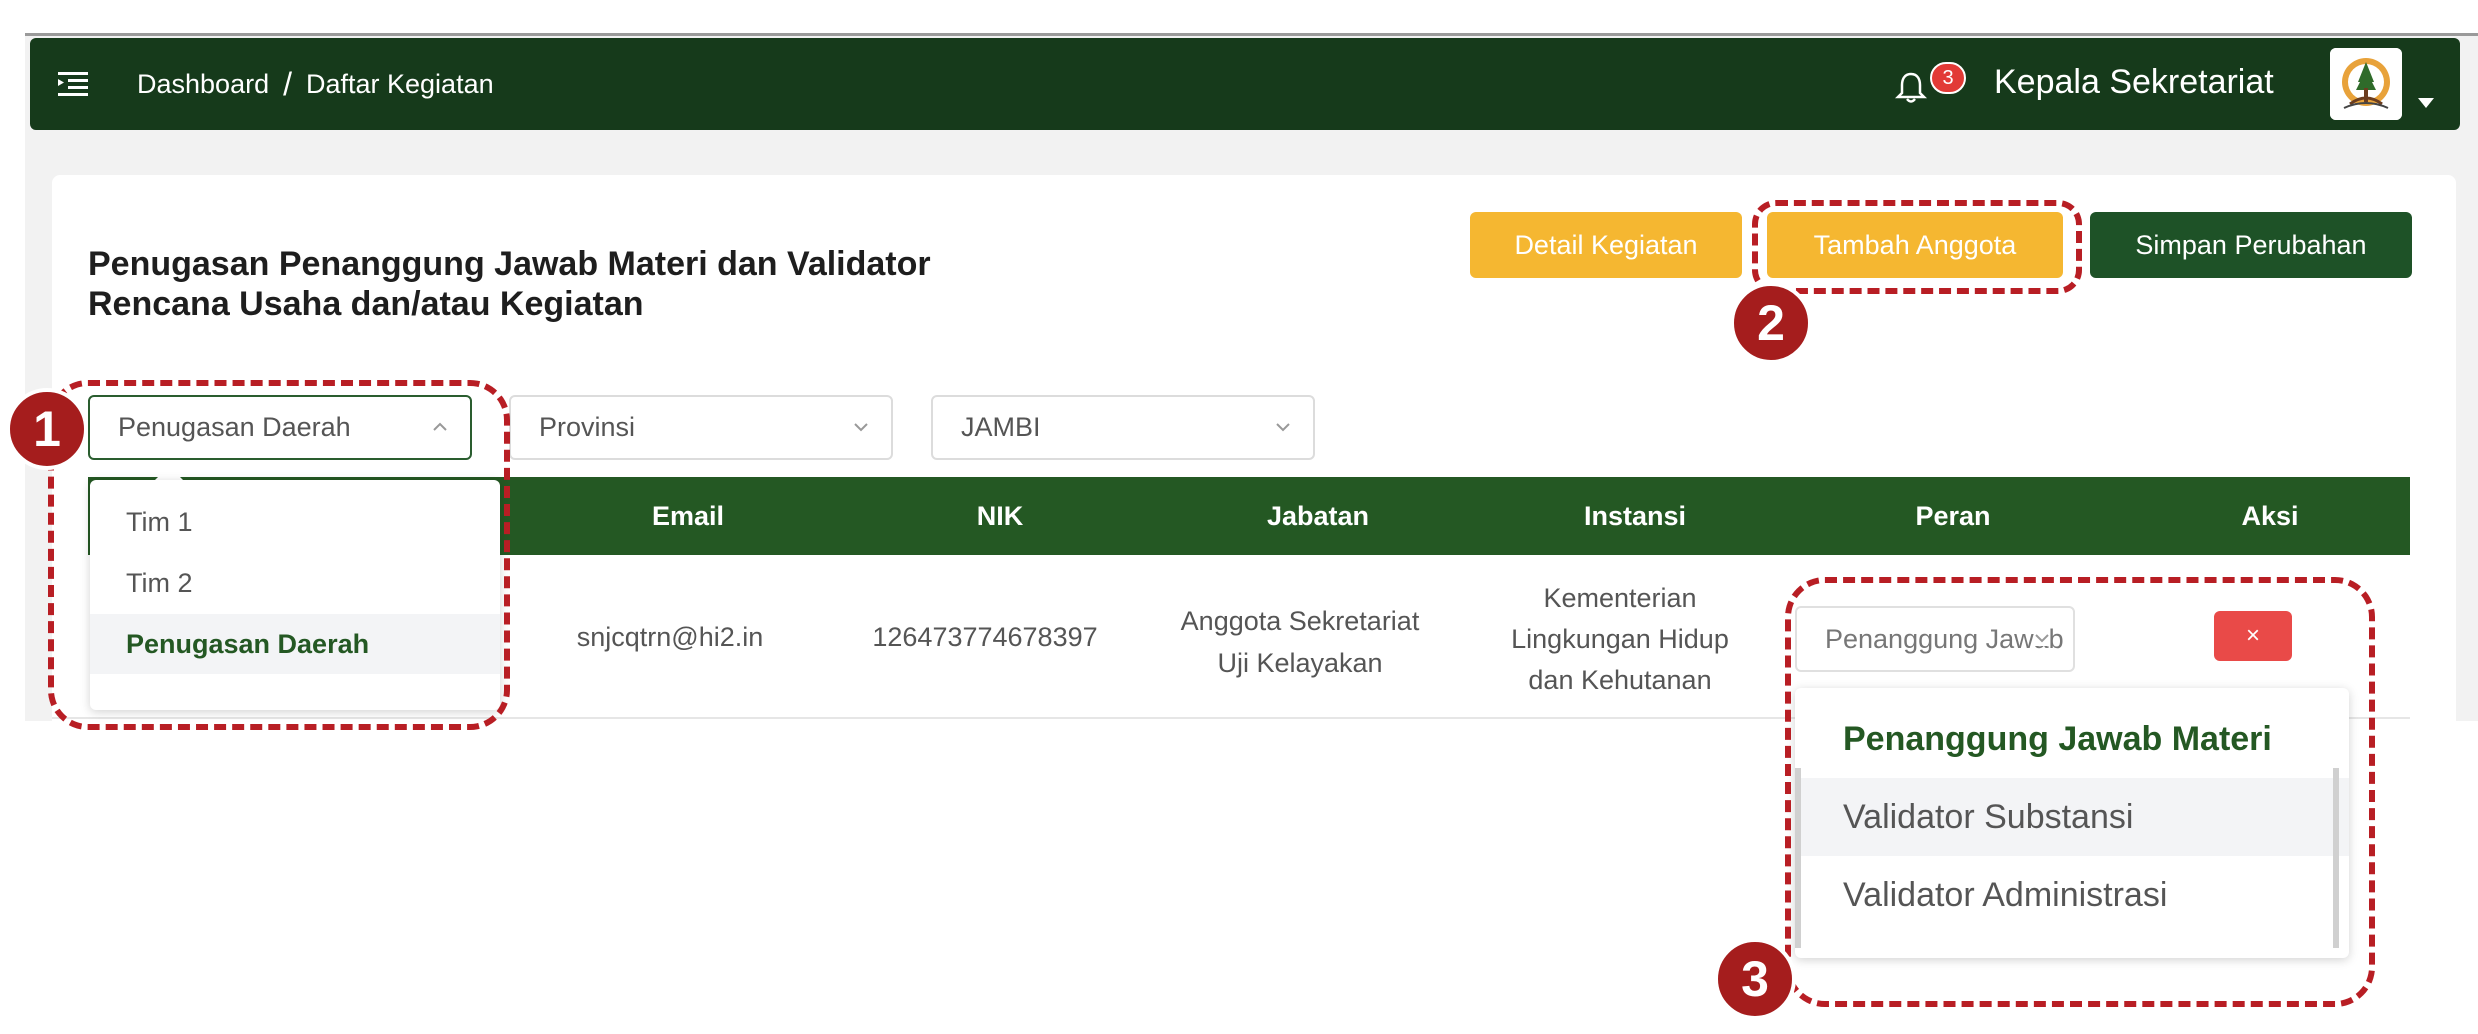 This screenshot has width=2478, height=1034. I want to click on avatar, so click(2366, 84).